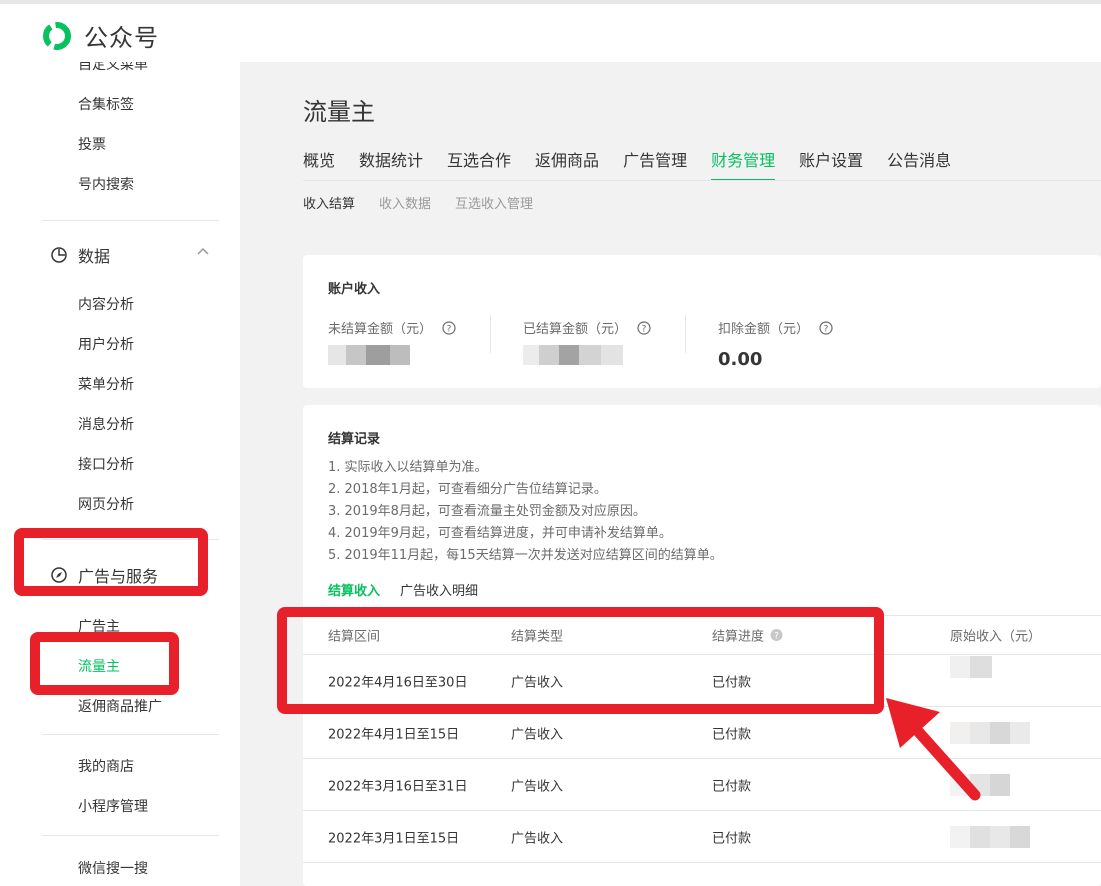 Image resolution: width=1101 pixels, height=886 pixels. What do you see at coordinates (467, 489) in the screenshot?
I see `note-line: 2. 2018年1月起，可查看细分广告位结算记录。` at bounding box center [467, 489].